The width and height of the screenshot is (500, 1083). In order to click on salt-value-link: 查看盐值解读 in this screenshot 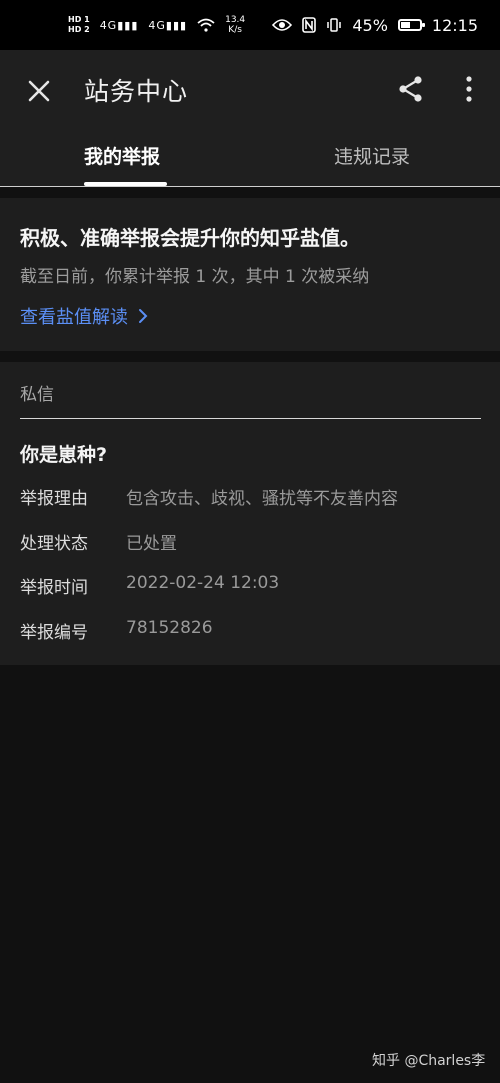, I will do `click(84, 316)`.